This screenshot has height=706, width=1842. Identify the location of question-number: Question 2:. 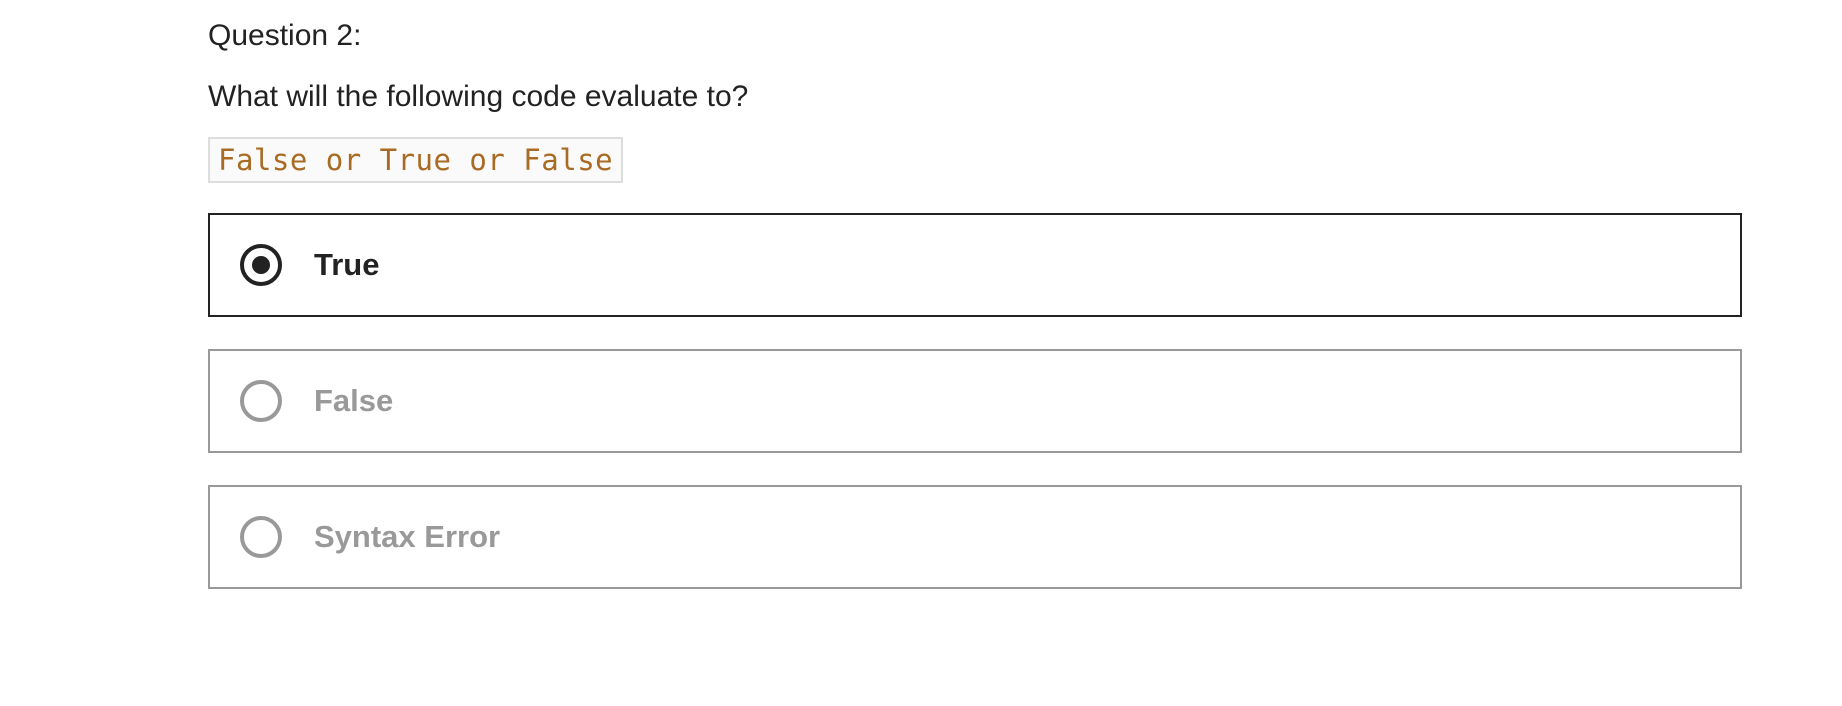
(285, 35).